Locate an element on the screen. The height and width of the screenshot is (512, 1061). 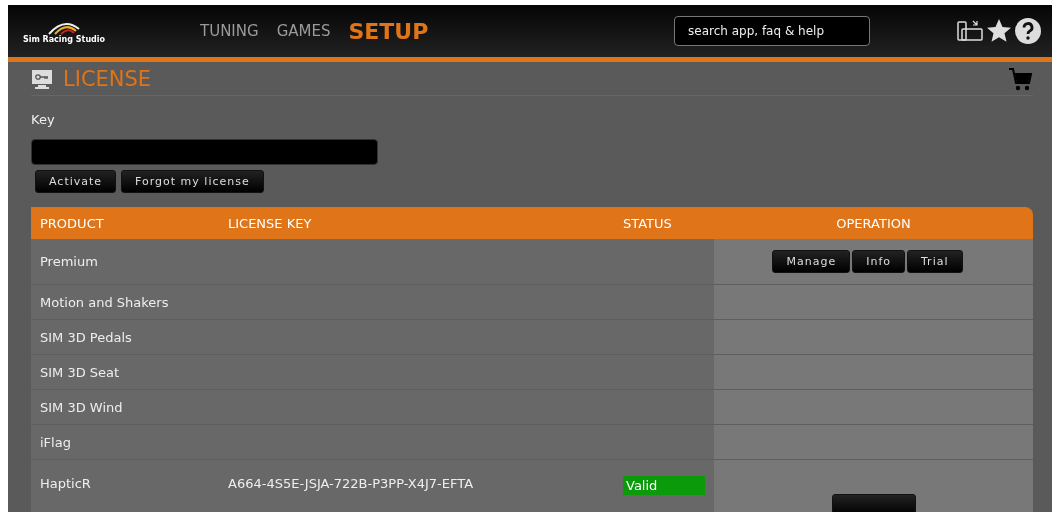
product-cell-text: SIM 3D Pedals is located at coordinates (86, 337).